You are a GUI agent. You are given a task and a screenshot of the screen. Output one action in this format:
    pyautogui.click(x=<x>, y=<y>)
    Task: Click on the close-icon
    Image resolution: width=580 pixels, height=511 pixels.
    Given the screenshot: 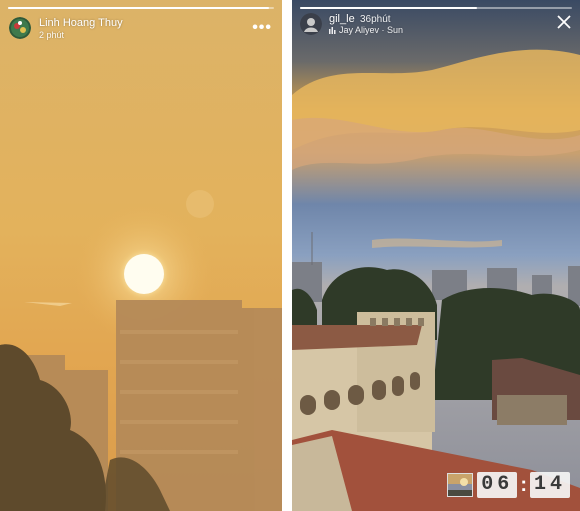 What is the action you would take?
    pyautogui.click(x=564, y=22)
    